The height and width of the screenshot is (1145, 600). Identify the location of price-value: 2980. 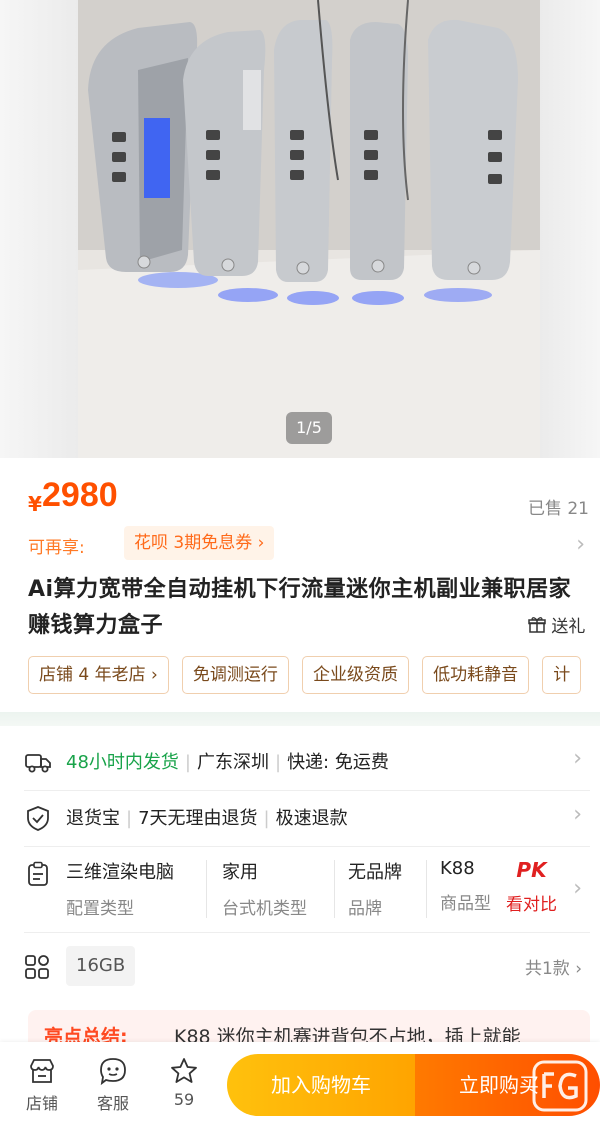
(80, 495).